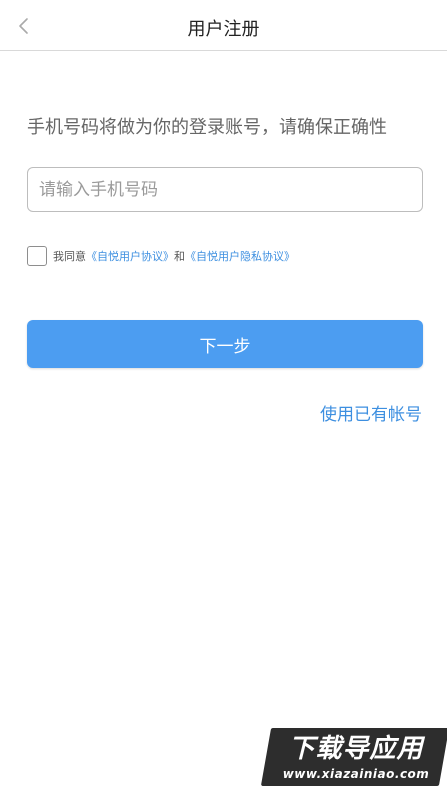 This screenshot has width=447, height=790. Describe the element at coordinates (207, 127) in the screenshot. I see `phone-hint-text: 手机号码将做为你的登录账号，请确保正确性` at that location.